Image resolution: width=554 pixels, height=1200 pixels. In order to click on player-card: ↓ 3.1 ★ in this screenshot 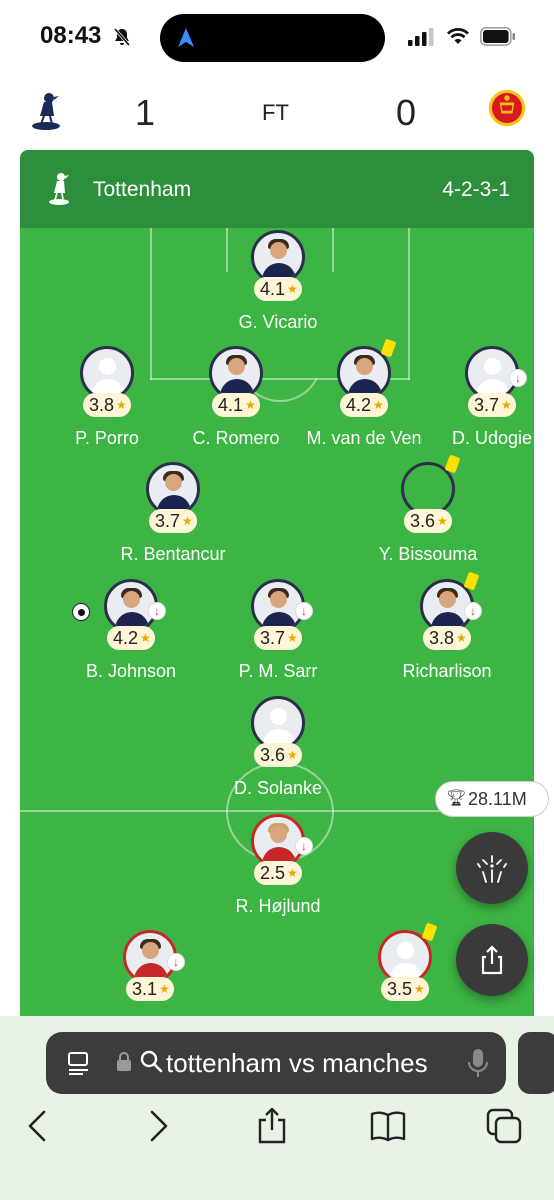, I will do `click(150, 980)`.